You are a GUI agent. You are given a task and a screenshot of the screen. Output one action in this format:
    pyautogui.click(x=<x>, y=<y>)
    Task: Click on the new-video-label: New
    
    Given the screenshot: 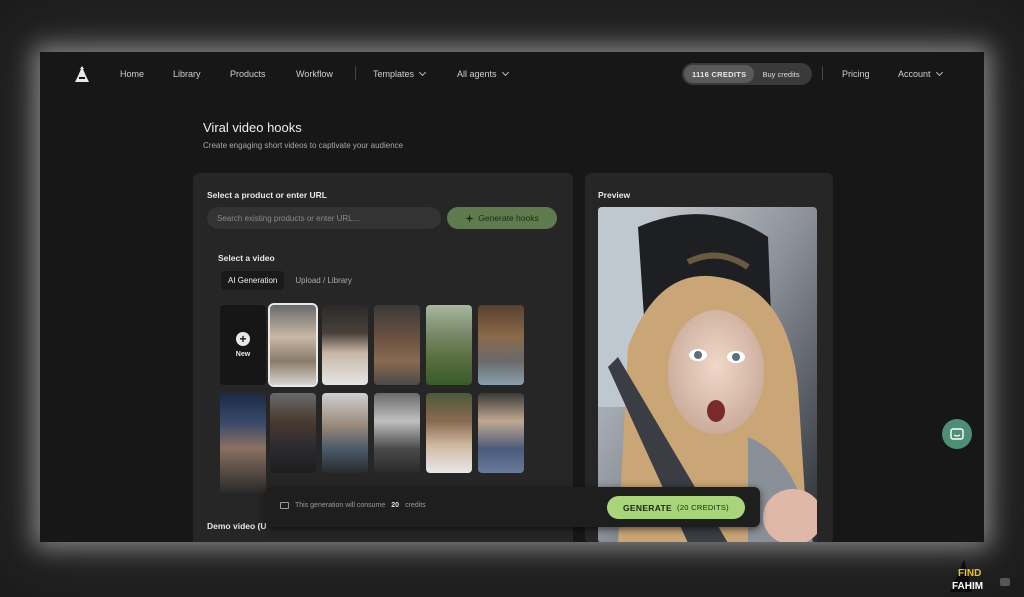 What is the action you would take?
    pyautogui.click(x=243, y=354)
    